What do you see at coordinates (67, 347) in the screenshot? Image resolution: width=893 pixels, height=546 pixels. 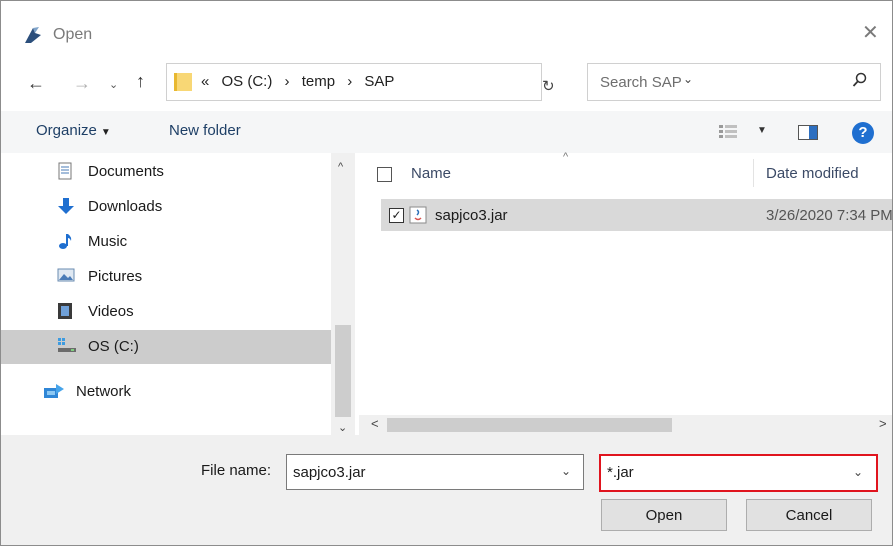 I see `drive-icon` at bounding box center [67, 347].